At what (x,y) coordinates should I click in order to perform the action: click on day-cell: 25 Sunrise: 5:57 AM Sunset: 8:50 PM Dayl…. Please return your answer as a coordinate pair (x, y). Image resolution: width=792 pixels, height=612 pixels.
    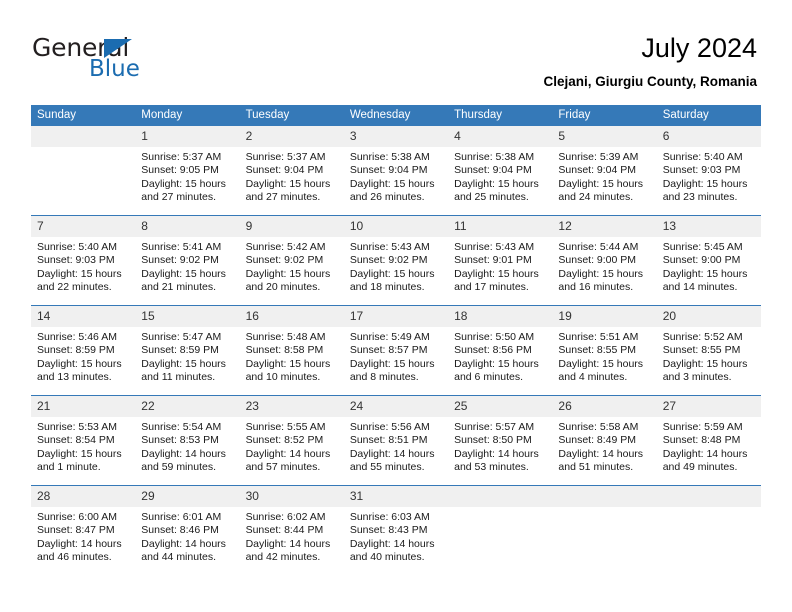
    Looking at the image, I should click on (500, 440).